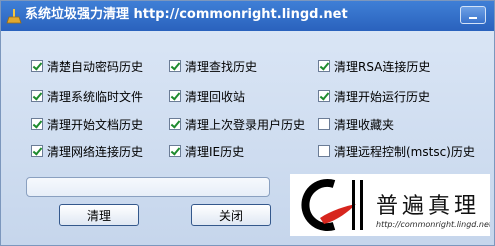 This screenshot has height=246, width=495. I want to click on option-label: 清理回收站, so click(215, 96).